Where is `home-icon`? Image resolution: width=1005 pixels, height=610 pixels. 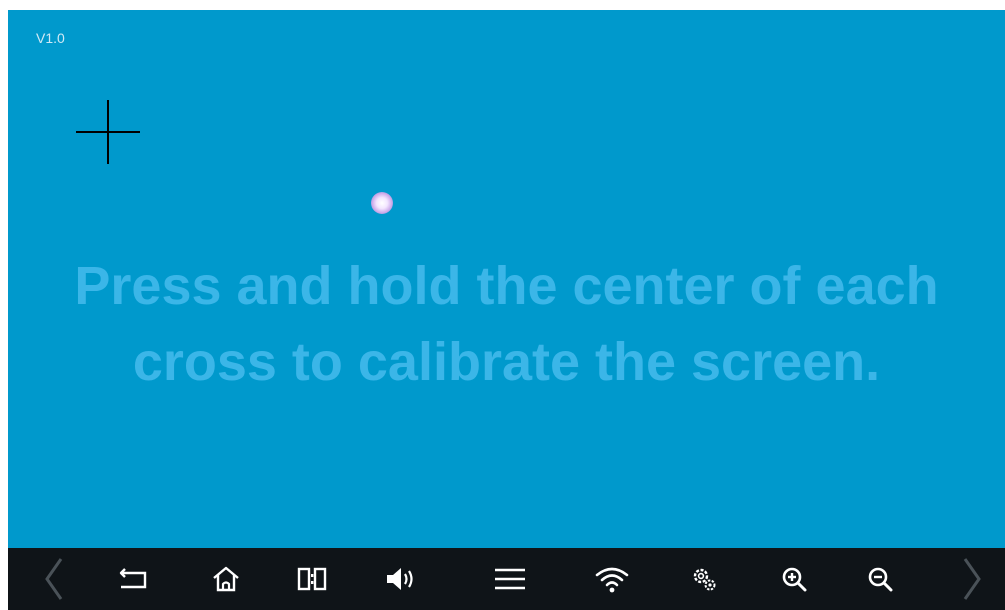
home-icon is located at coordinates (226, 579).